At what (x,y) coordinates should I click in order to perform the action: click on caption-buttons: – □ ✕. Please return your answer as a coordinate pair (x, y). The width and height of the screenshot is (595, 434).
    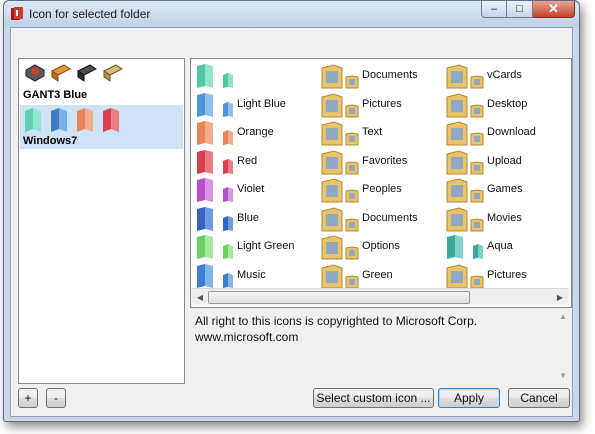
    Looking at the image, I should click on (528, 9).